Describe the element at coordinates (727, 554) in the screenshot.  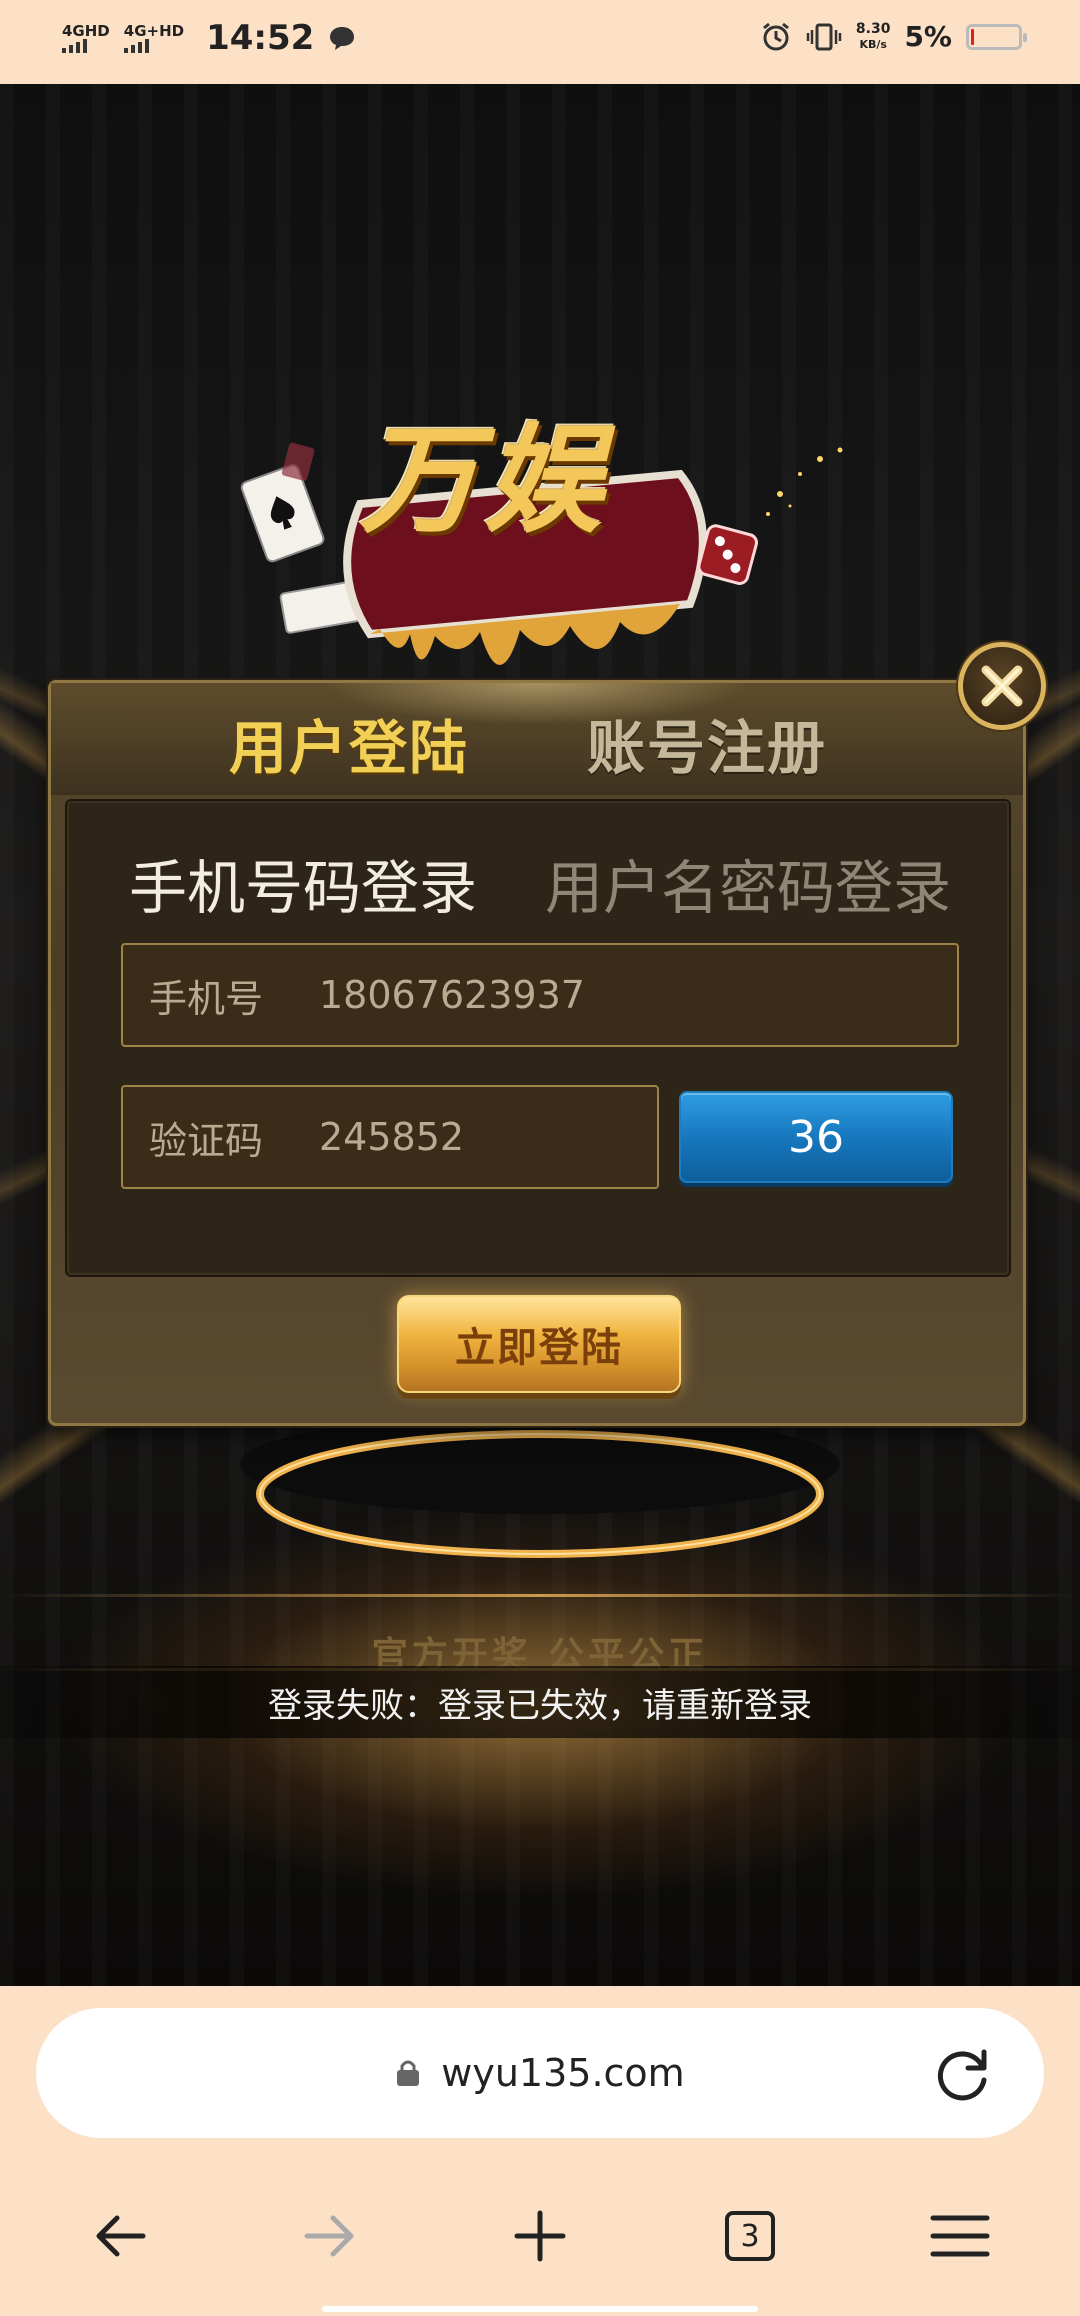
I see `dice-icon` at that location.